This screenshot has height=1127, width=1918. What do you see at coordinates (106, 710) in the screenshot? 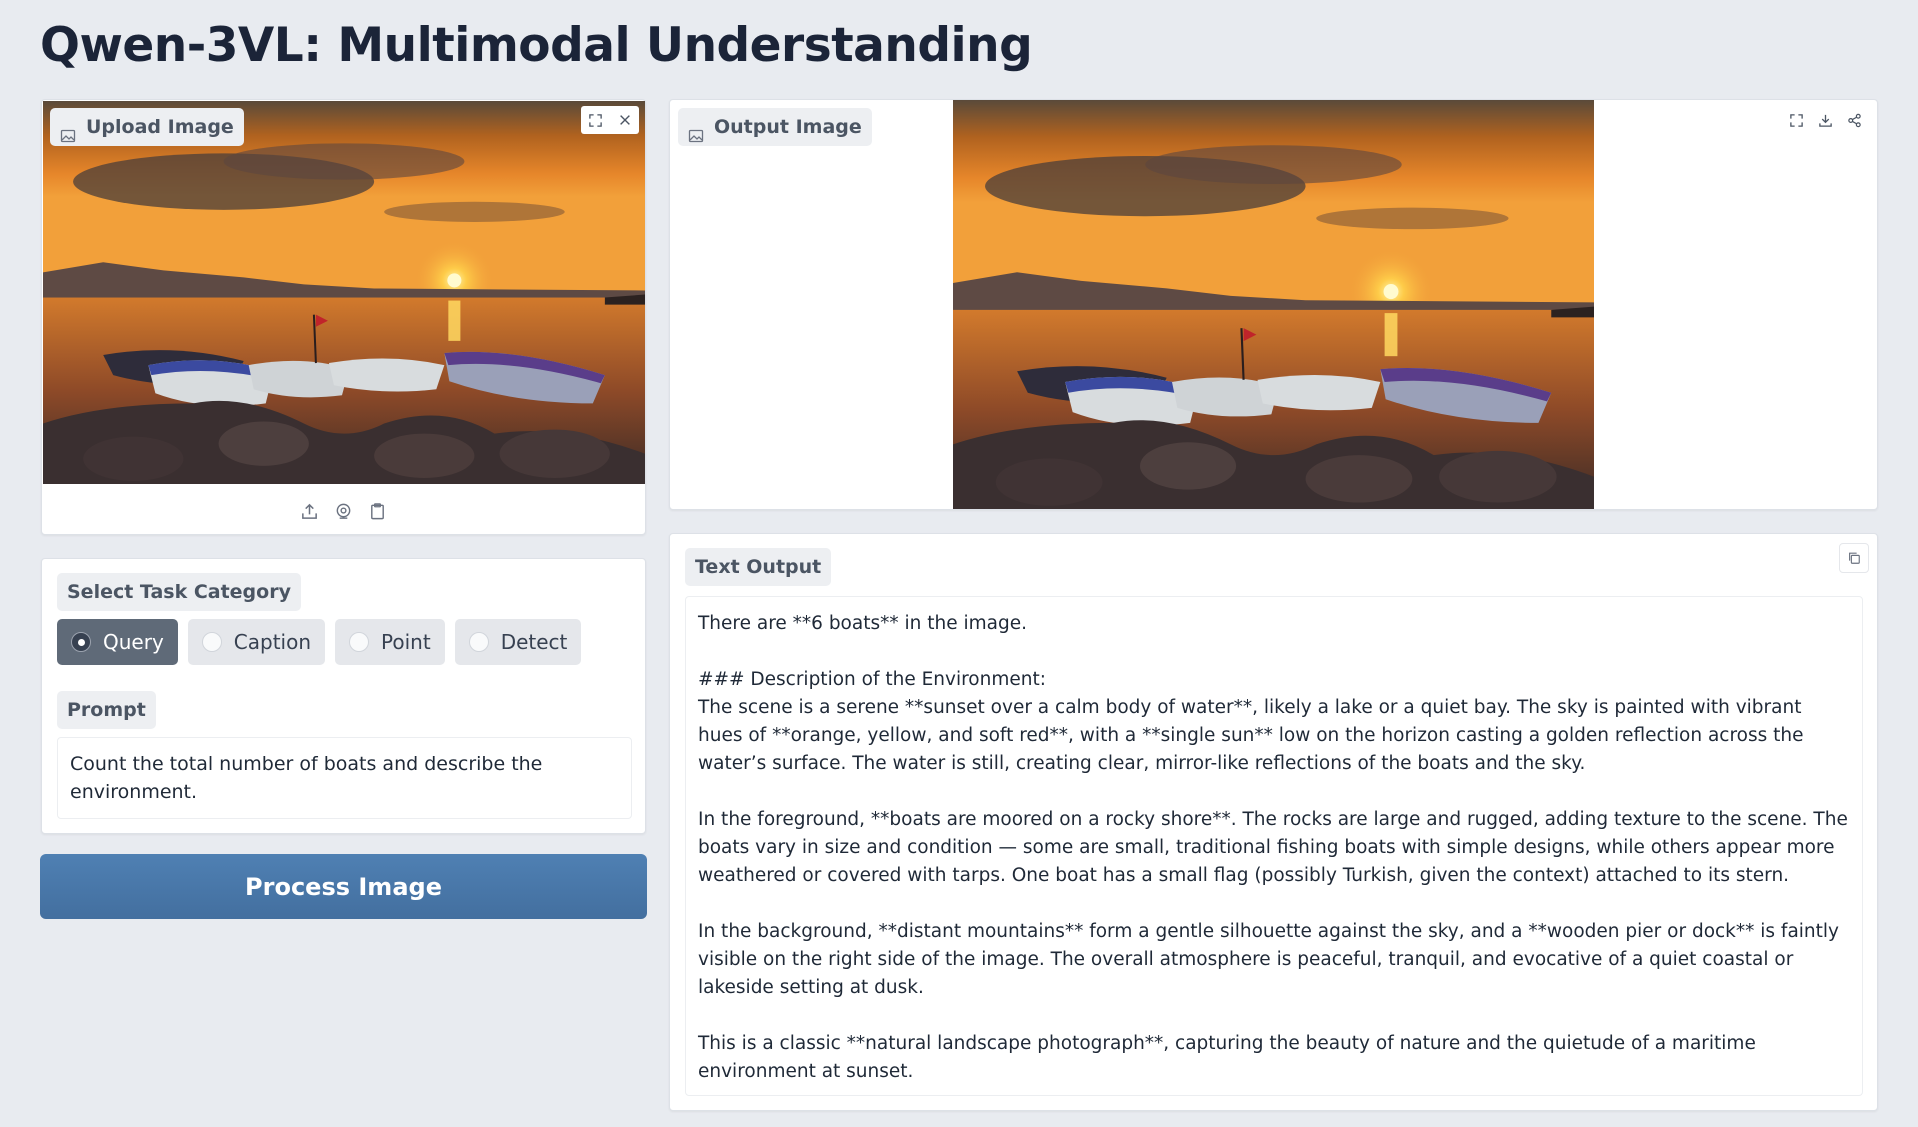
I see `prompt-label: Prompt` at bounding box center [106, 710].